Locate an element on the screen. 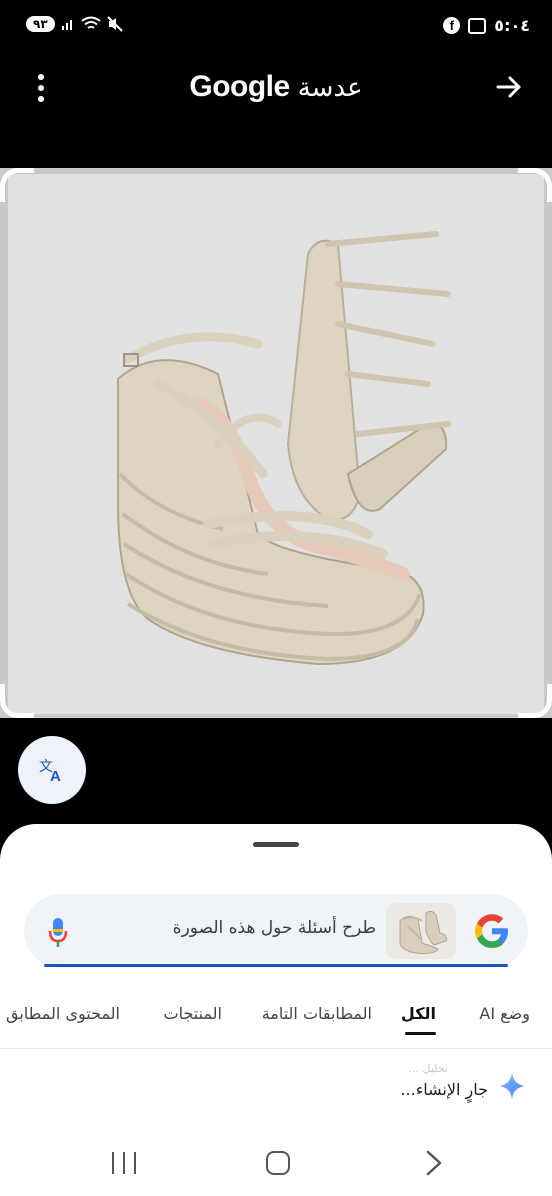  home-icon is located at coordinates (278, 1163).